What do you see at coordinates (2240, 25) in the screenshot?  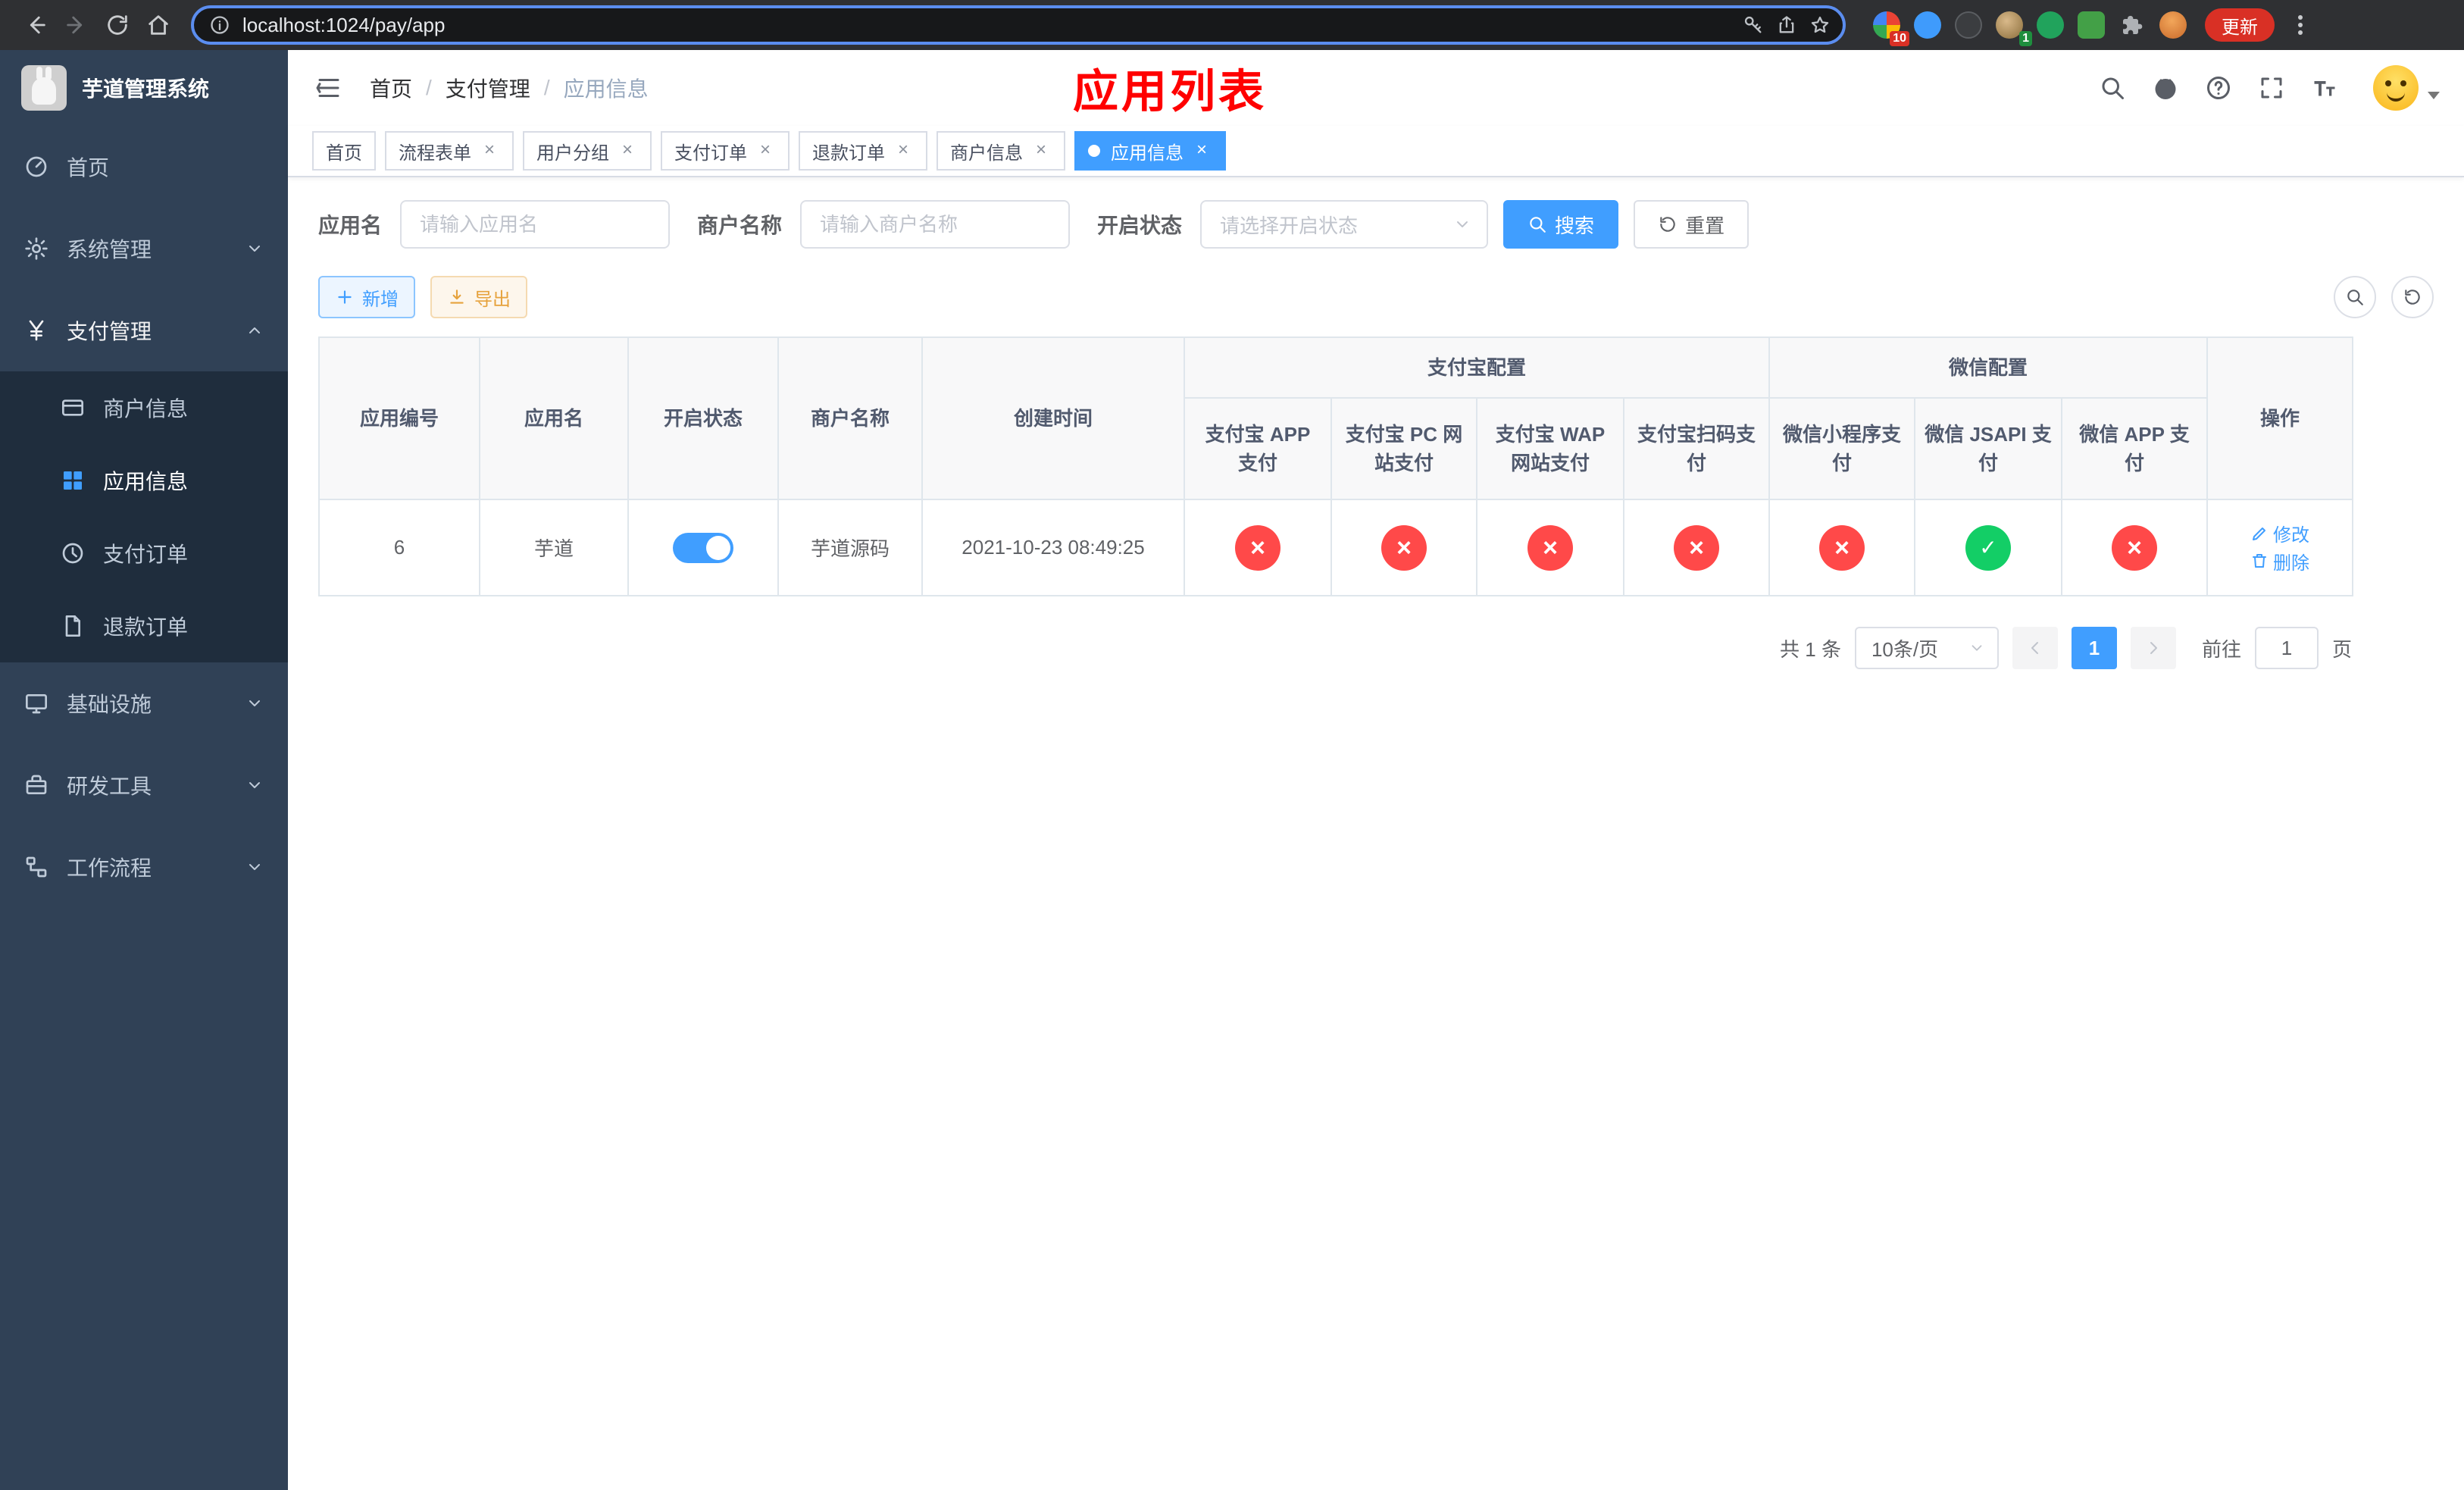 I see `browser-update-button: 更新` at bounding box center [2240, 25].